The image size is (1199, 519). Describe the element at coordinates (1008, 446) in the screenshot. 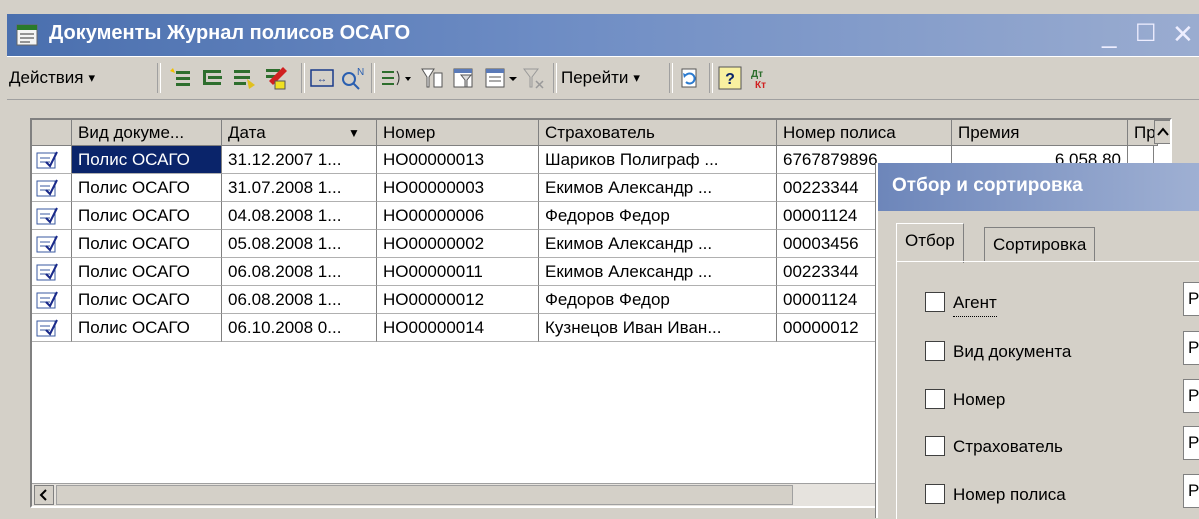

I see `filter-label: Страхователь` at that location.